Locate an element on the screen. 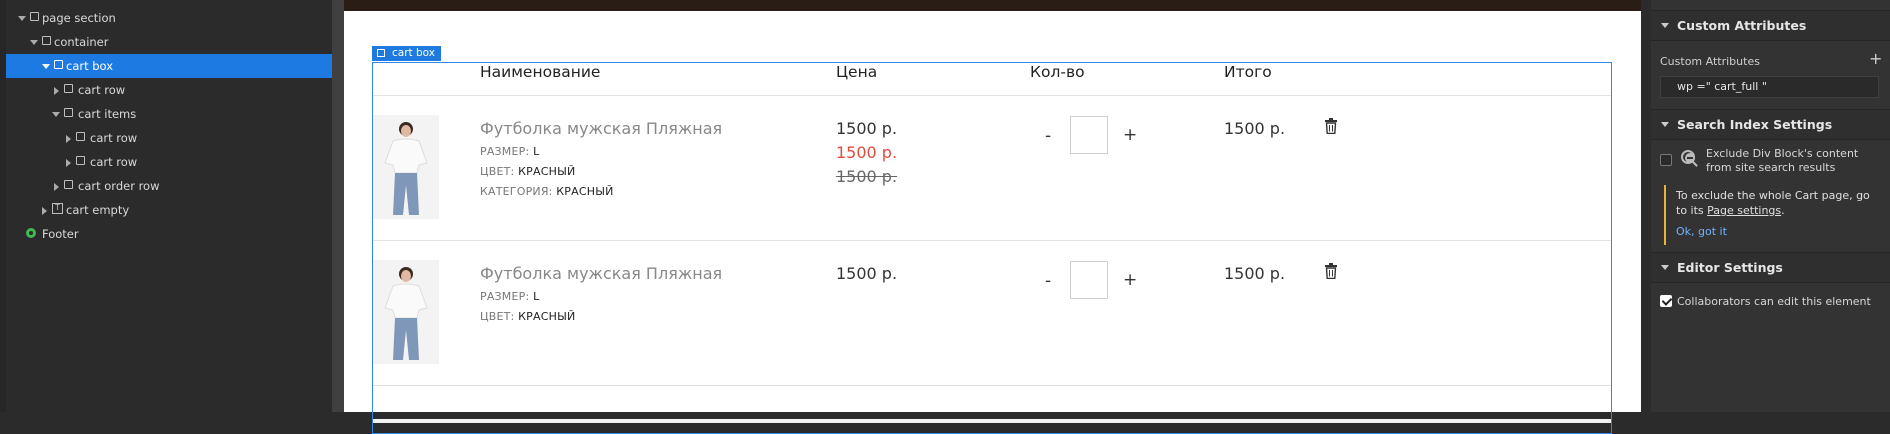 The height and width of the screenshot is (434, 1890). section-header-editor-settings: Editor Settings is located at coordinates (1770, 267).